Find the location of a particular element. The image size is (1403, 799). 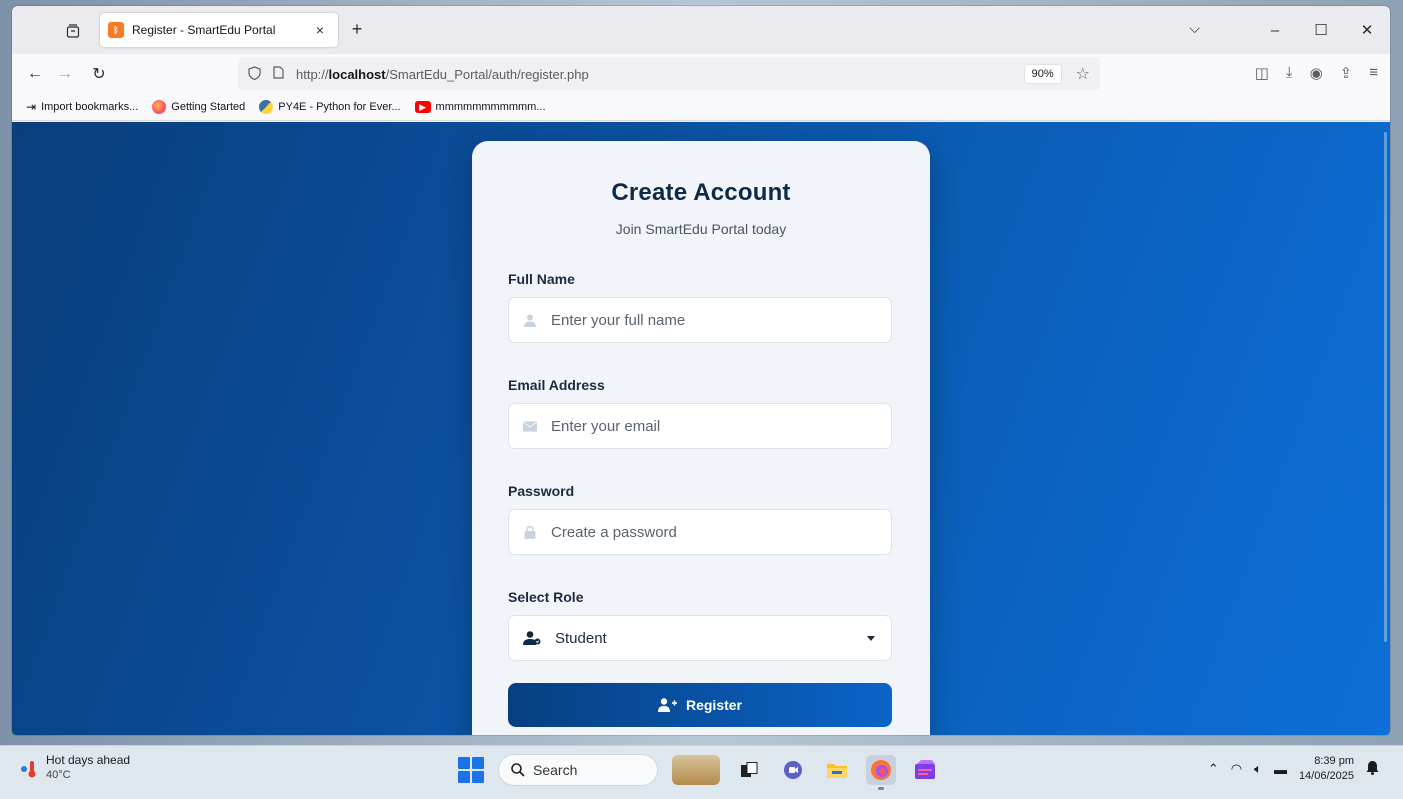

teams-chat-icon is located at coordinates (793, 770).